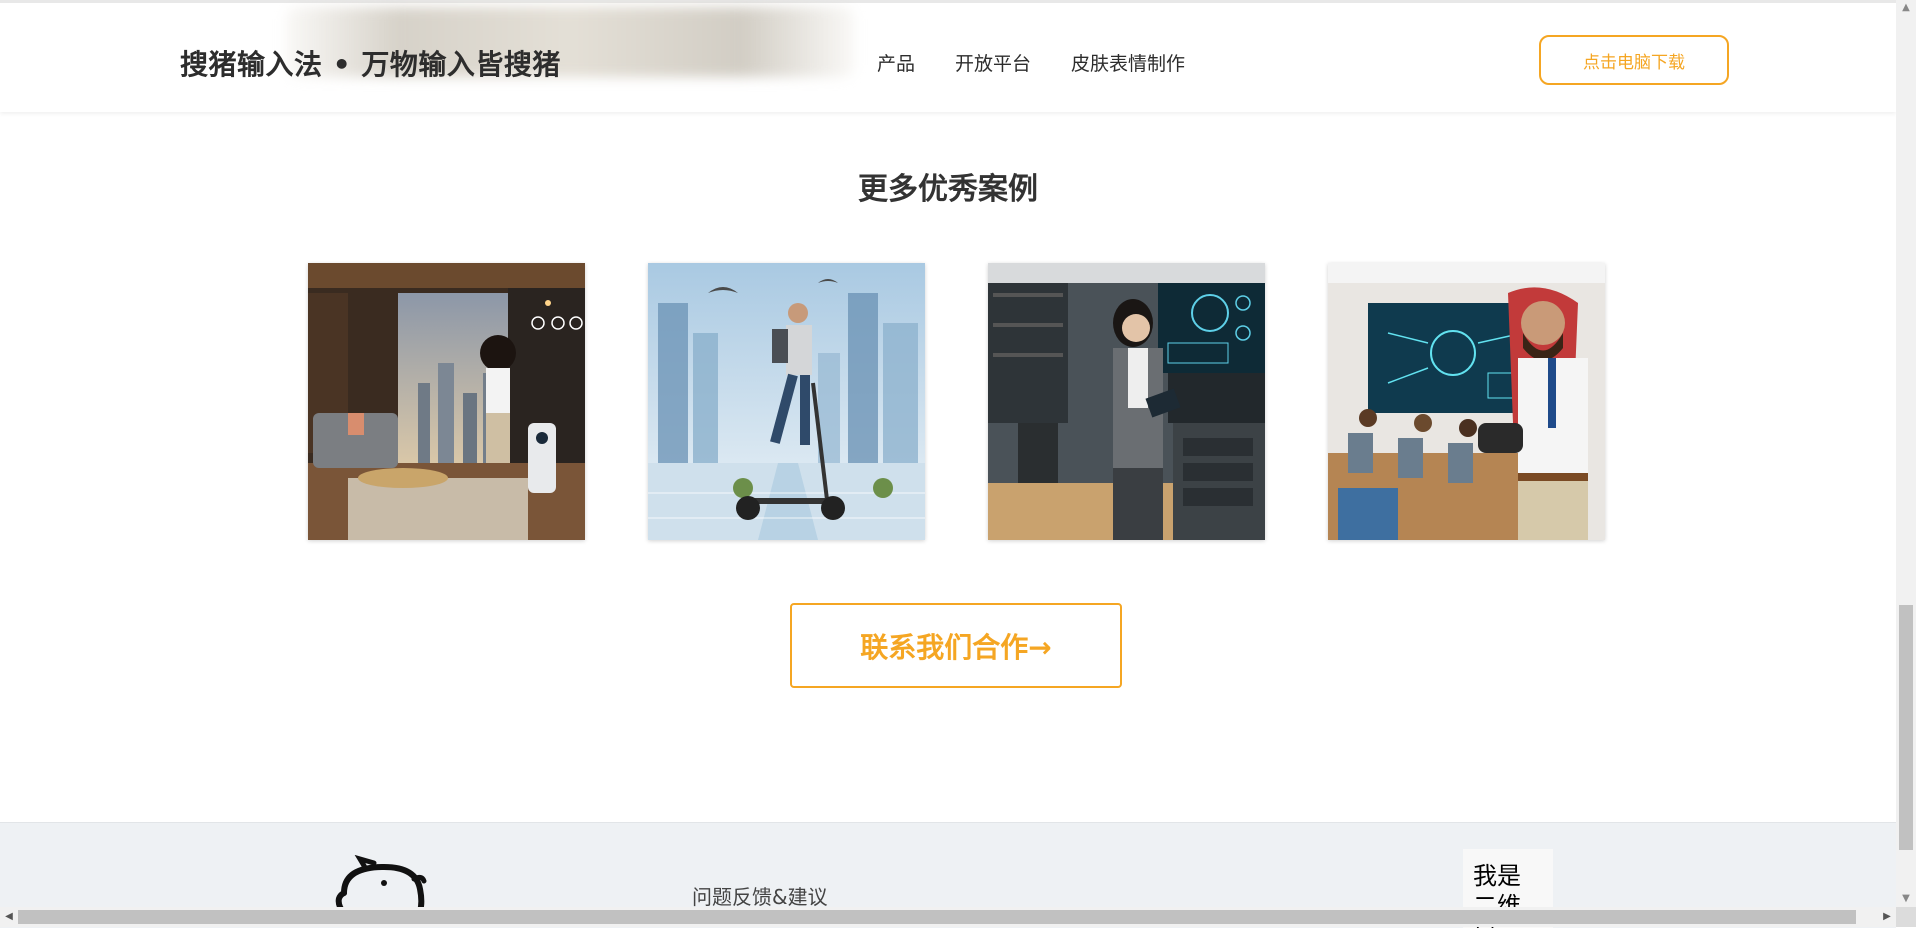  Describe the element at coordinates (370, 63) in the screenshot. I see `brand-title: 搜猪输入法 • 万物输入皆搜猪` at that location.